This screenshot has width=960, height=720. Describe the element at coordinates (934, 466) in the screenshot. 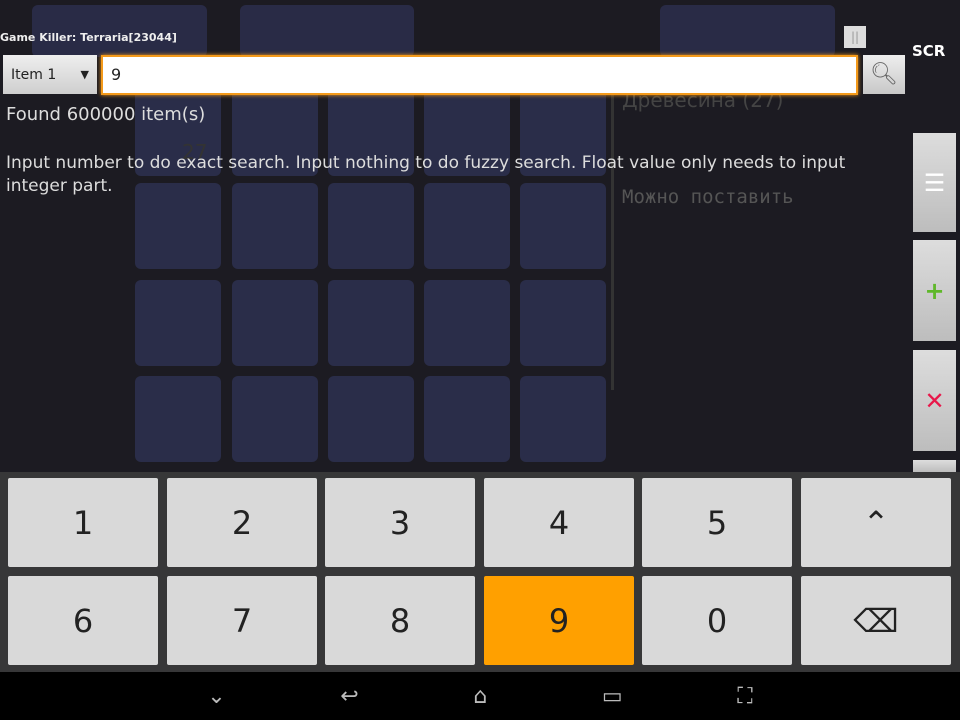

I see `side-button` at that location.